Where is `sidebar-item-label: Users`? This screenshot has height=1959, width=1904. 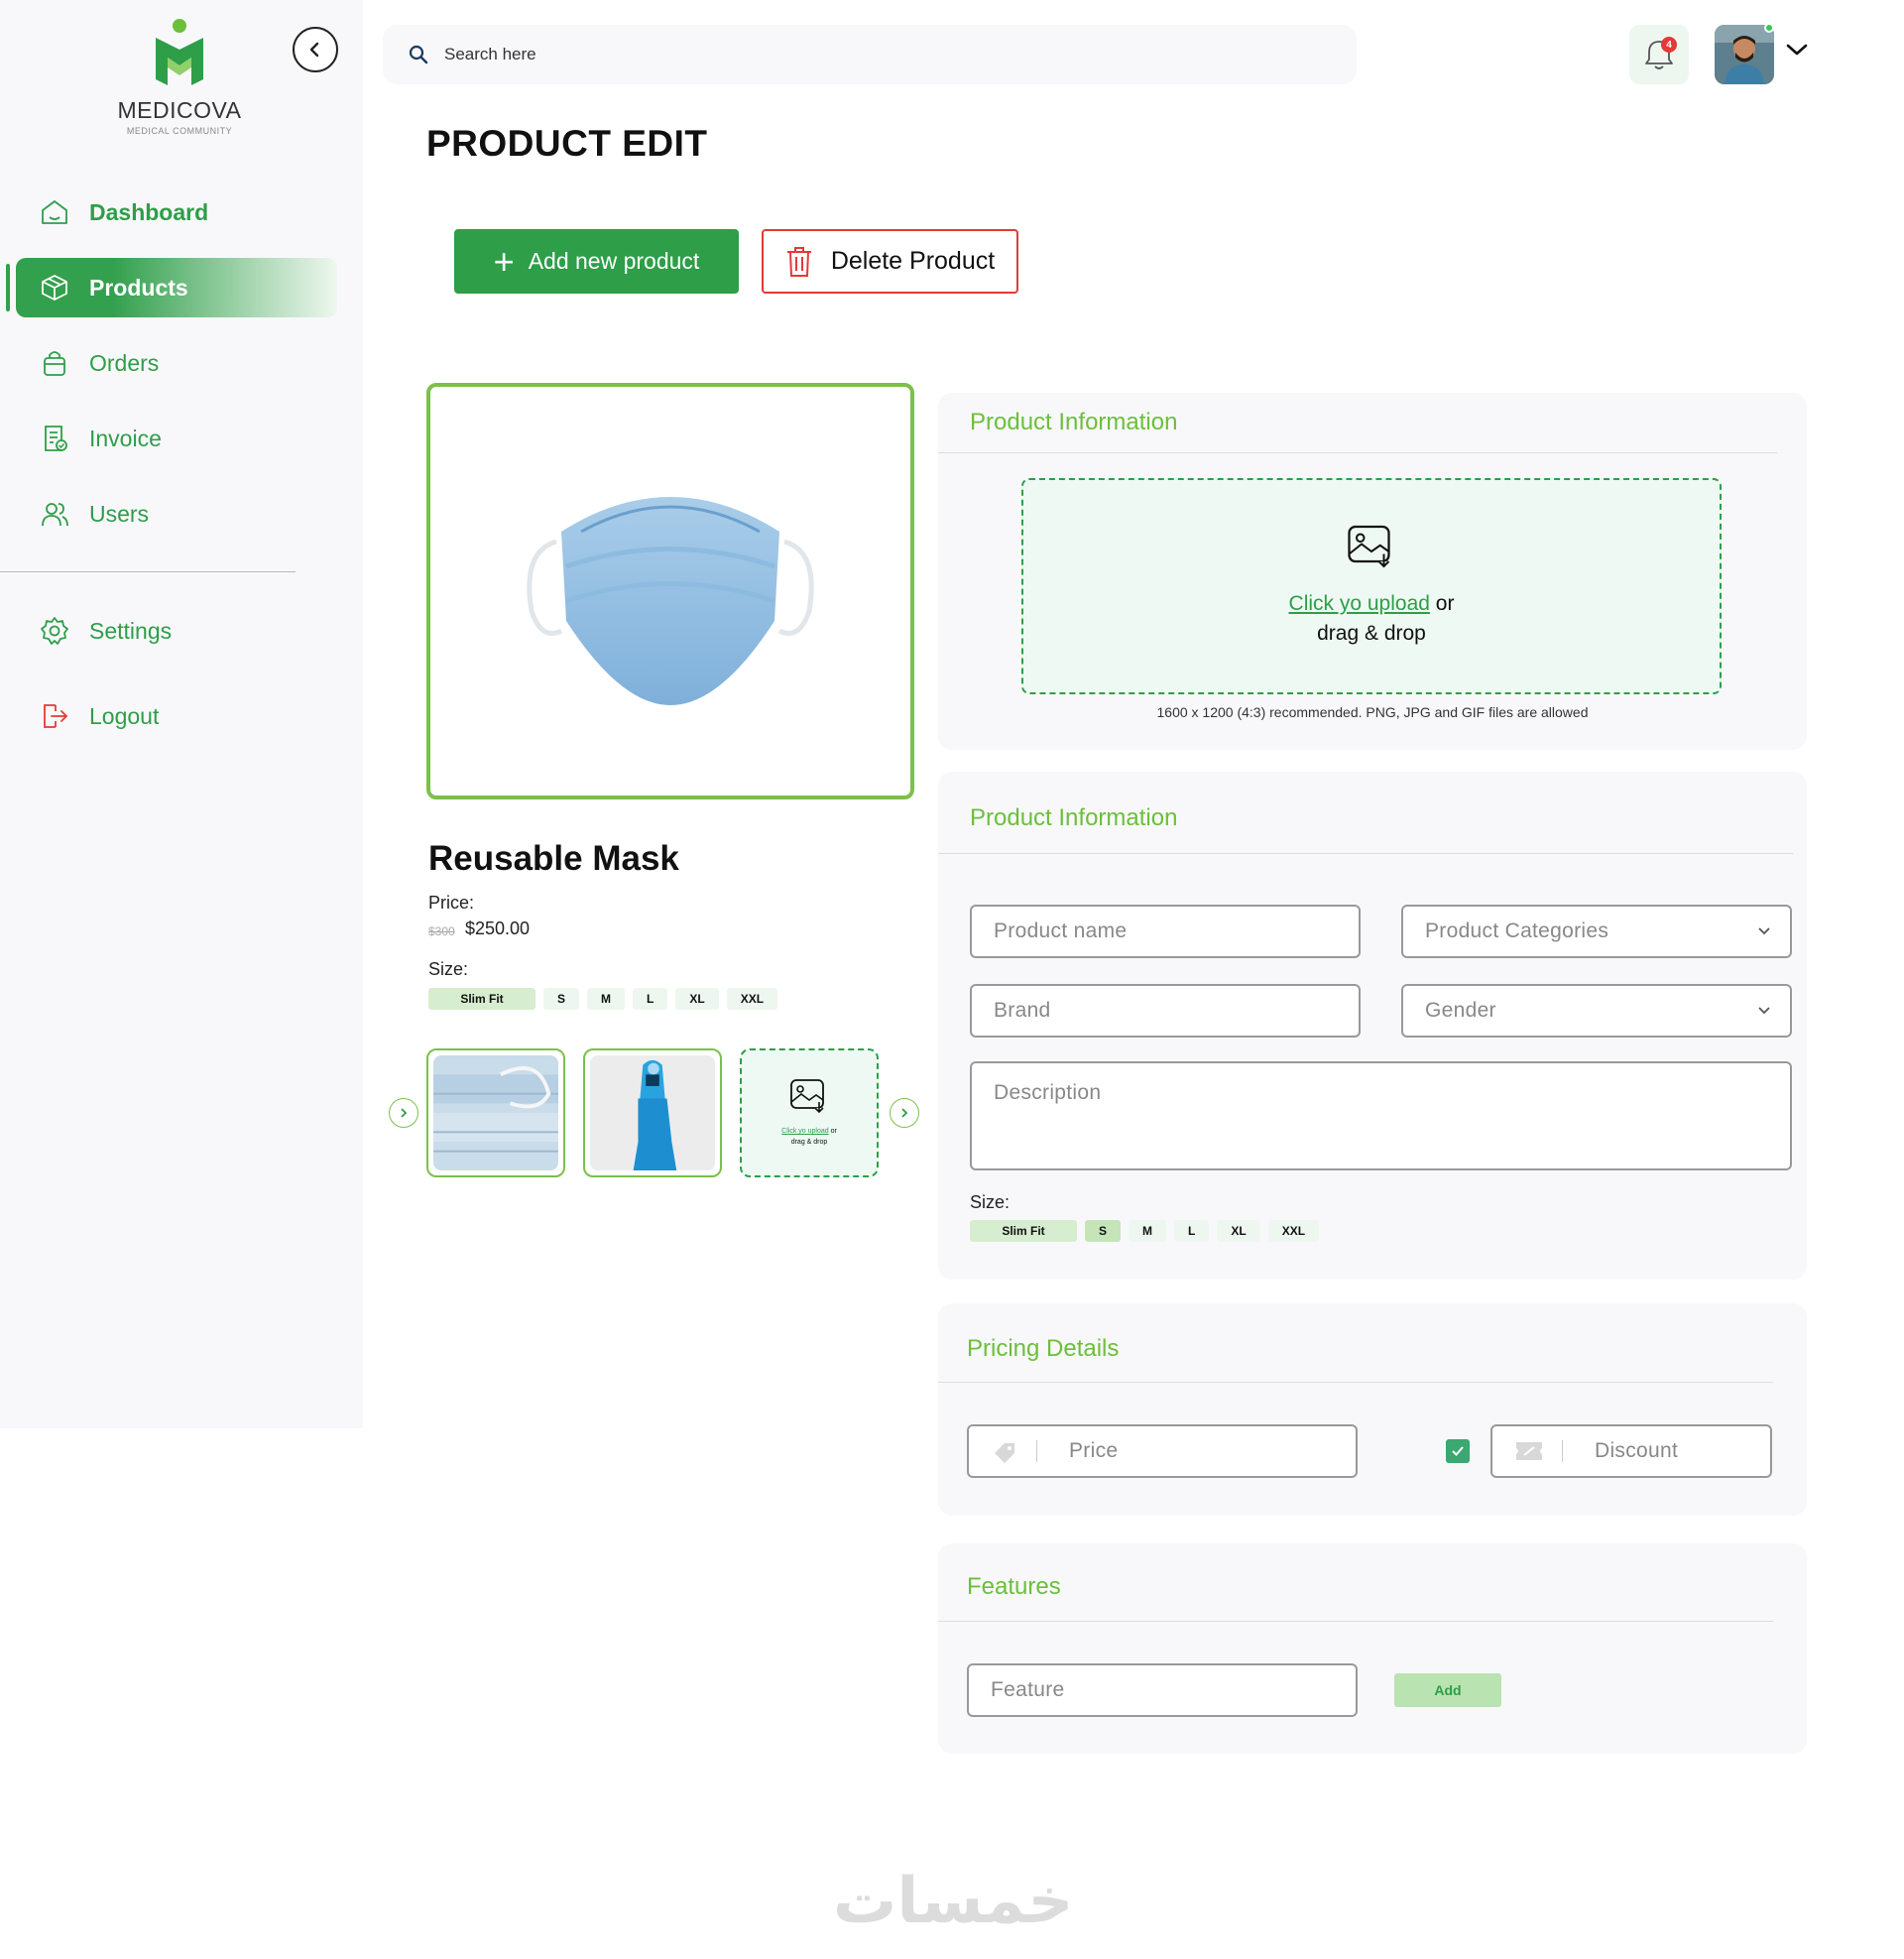
sidebar-item-label: Users is located at coordinates (119, 513).